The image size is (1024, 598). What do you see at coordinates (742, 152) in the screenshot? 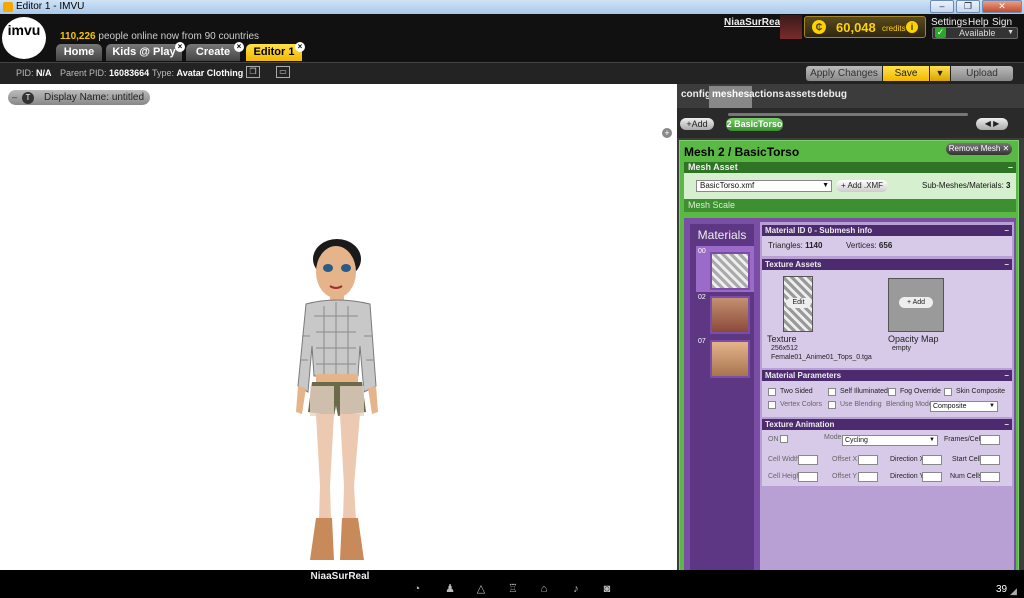
I see `mesh-title: Mesh 2 / BasicTorso` at bounding box center [742, 152].